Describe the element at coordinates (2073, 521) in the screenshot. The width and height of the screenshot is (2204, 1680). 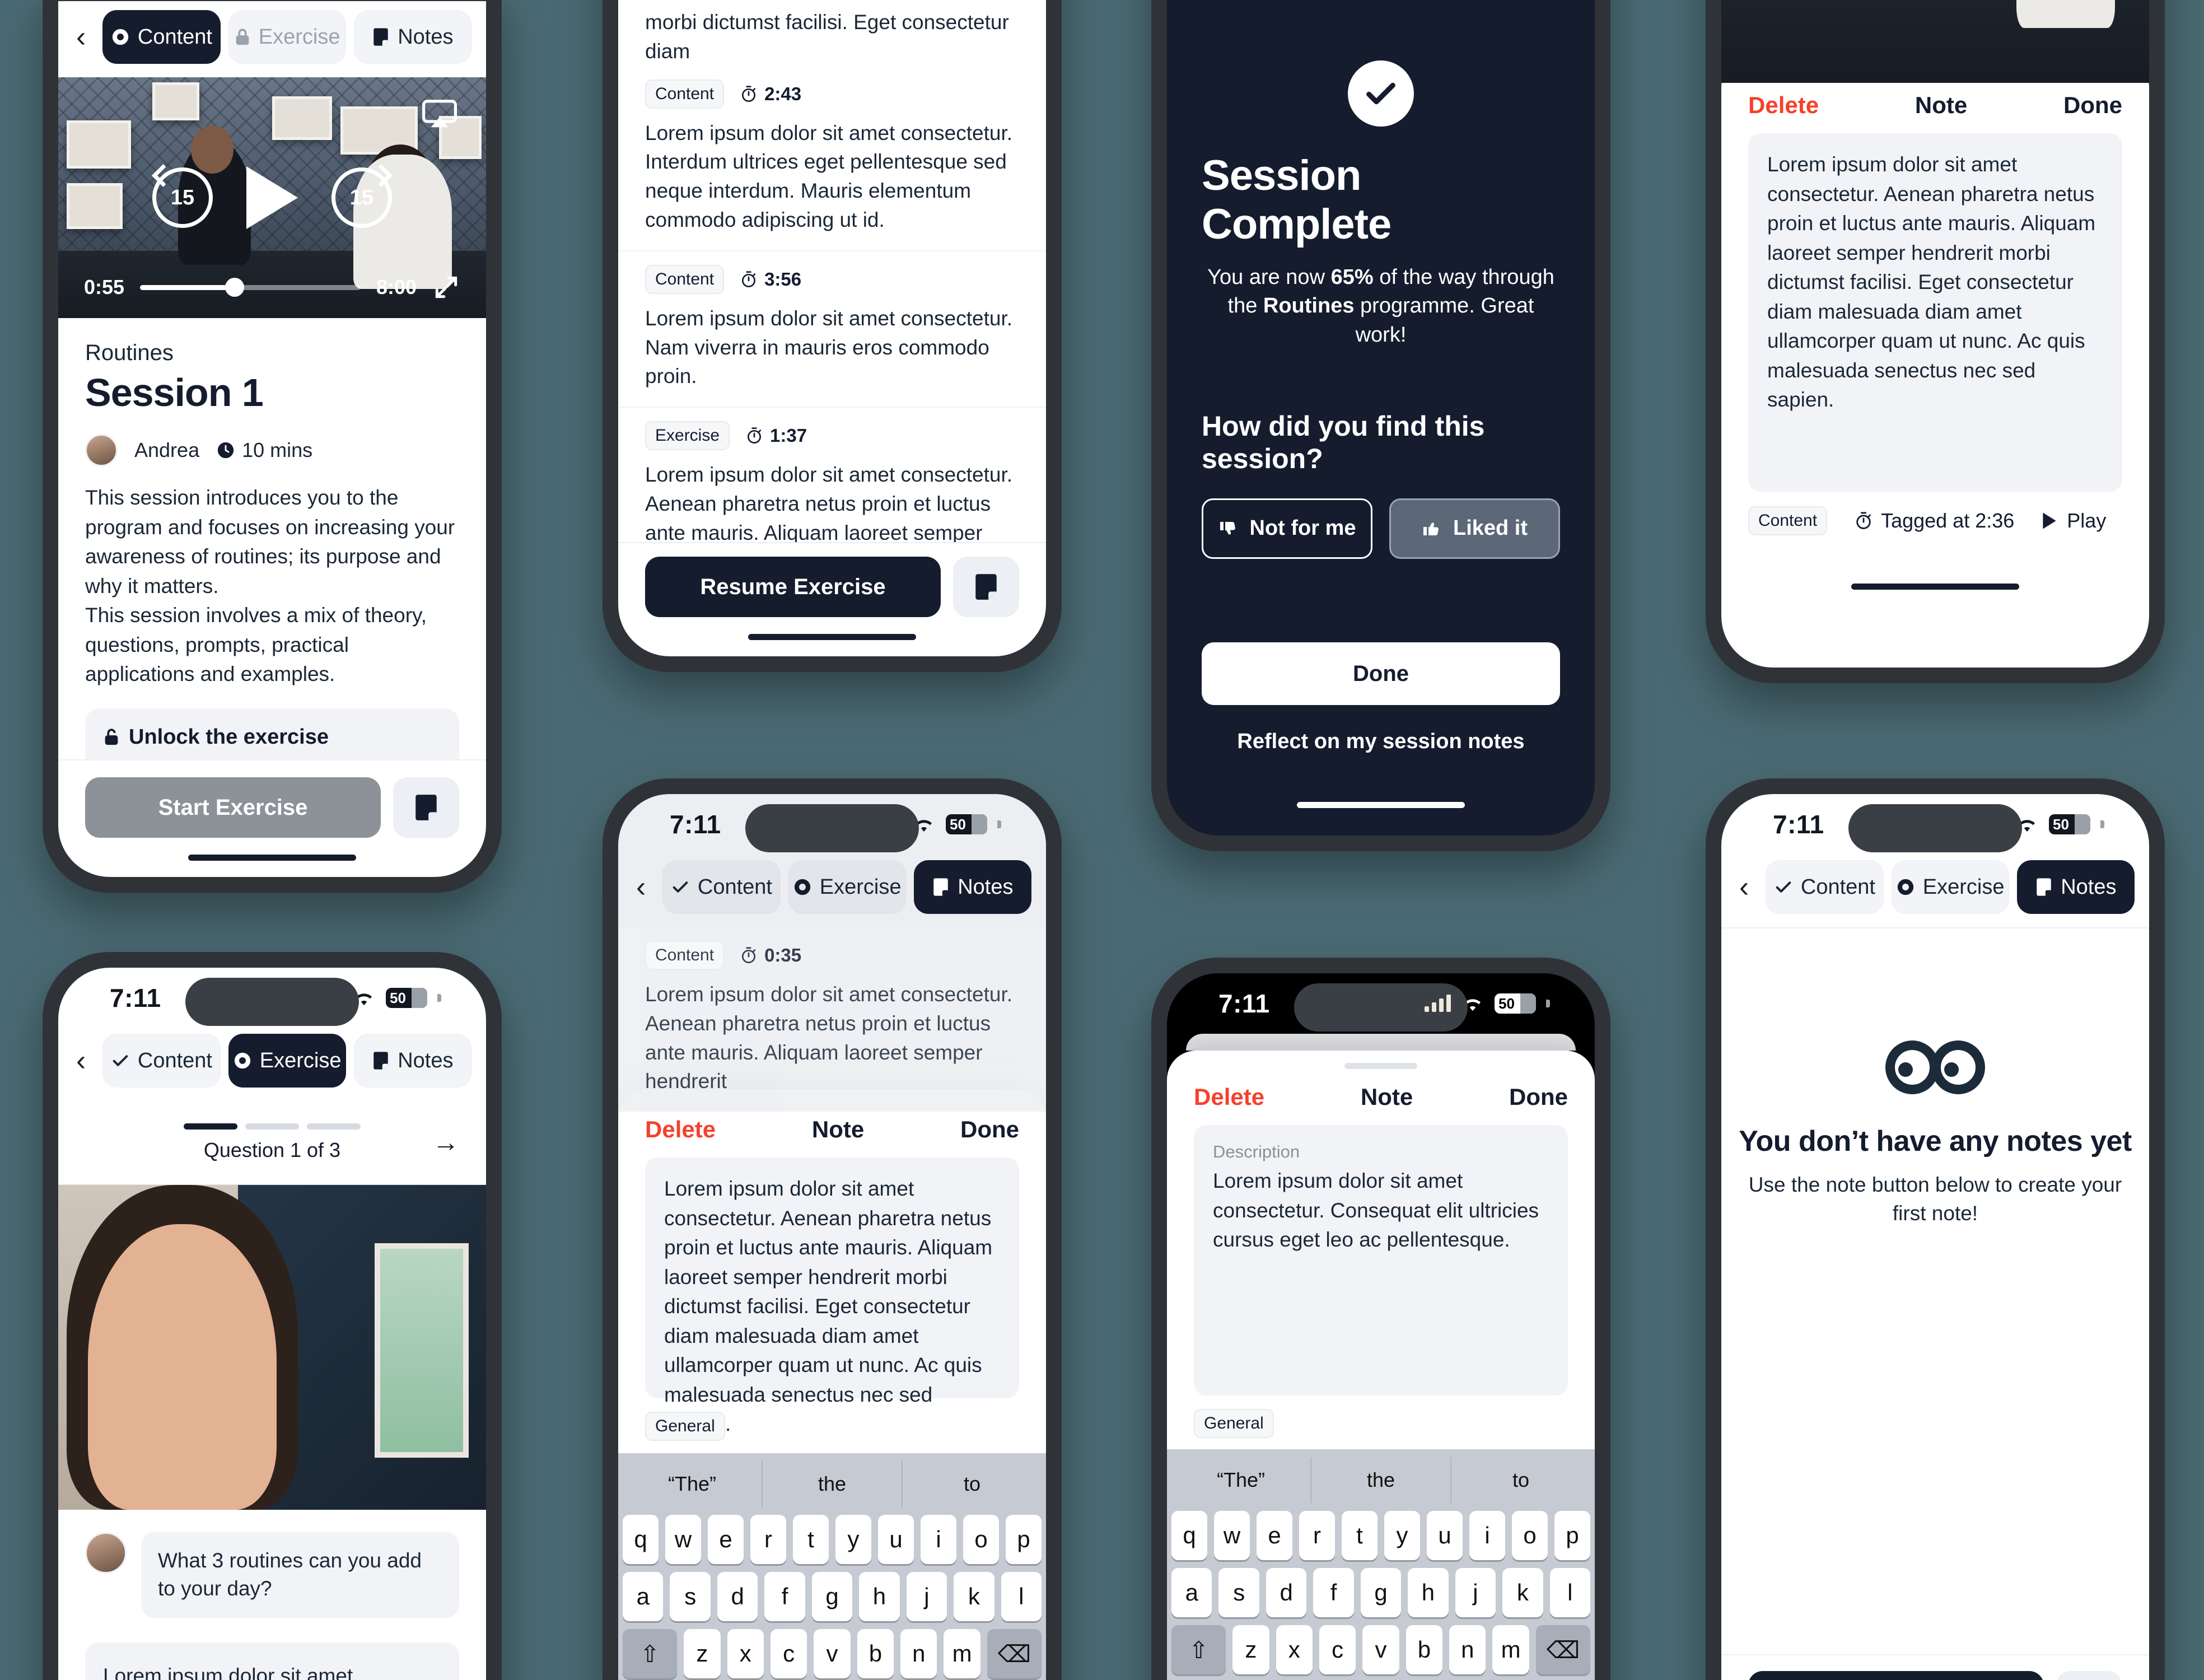
I see `play-note-button: Play` at that location.